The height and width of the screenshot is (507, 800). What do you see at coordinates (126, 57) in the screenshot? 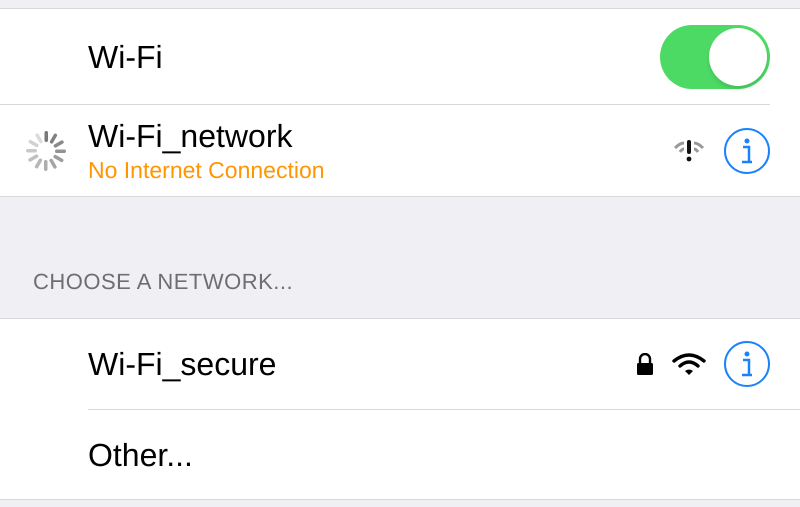
I see `setting-label: Wi-Fi` at bounding box center [126, 57].